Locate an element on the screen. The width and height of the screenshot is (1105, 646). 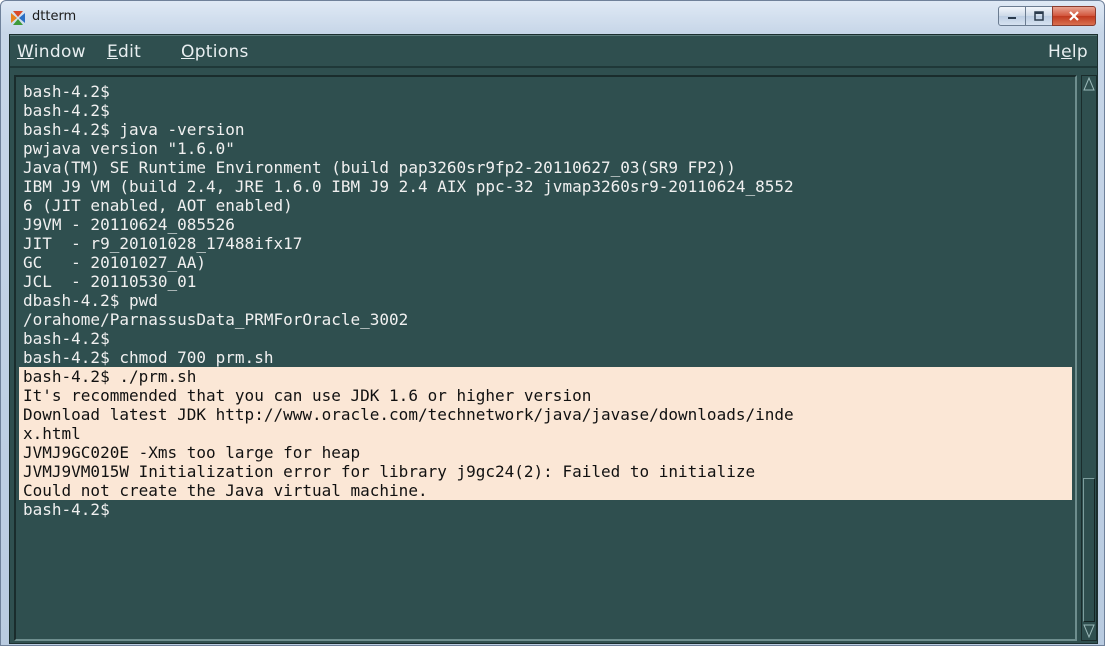
close-button is located at coordinates (1074, 16).